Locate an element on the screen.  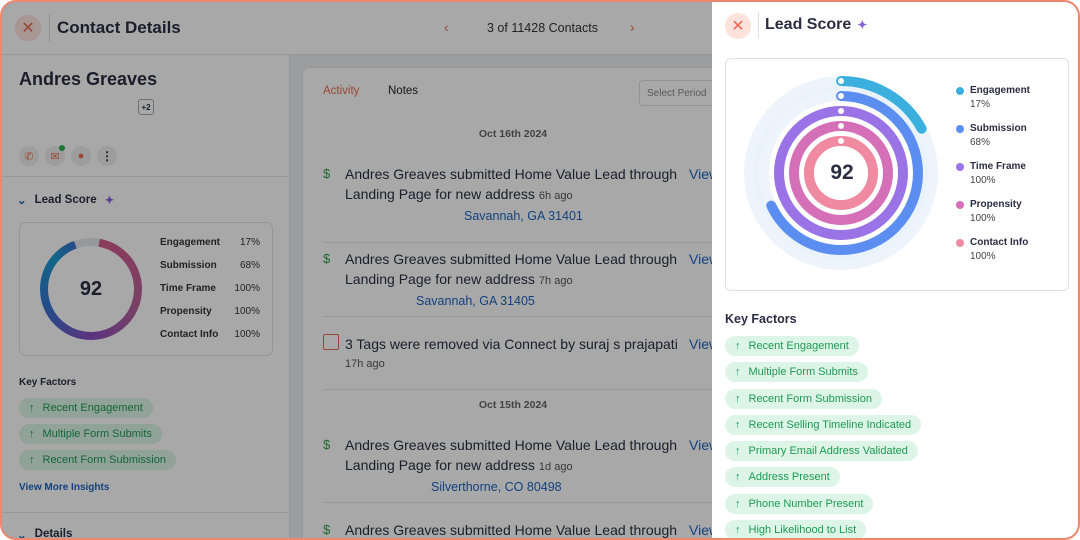
close-panel-button: ✕ is located at coordinates (738, 26).